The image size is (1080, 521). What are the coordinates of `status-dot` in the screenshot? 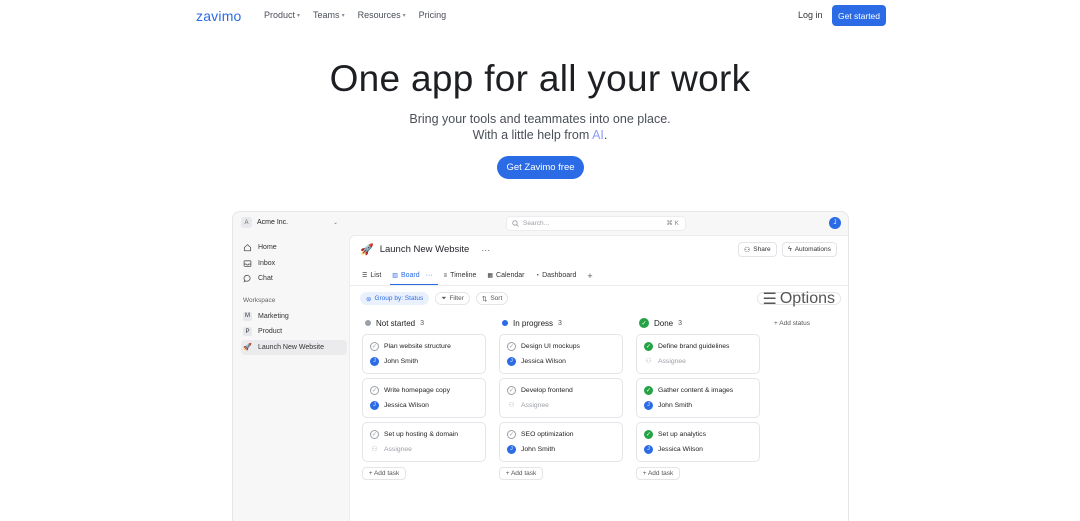 It's located at (505, 323).